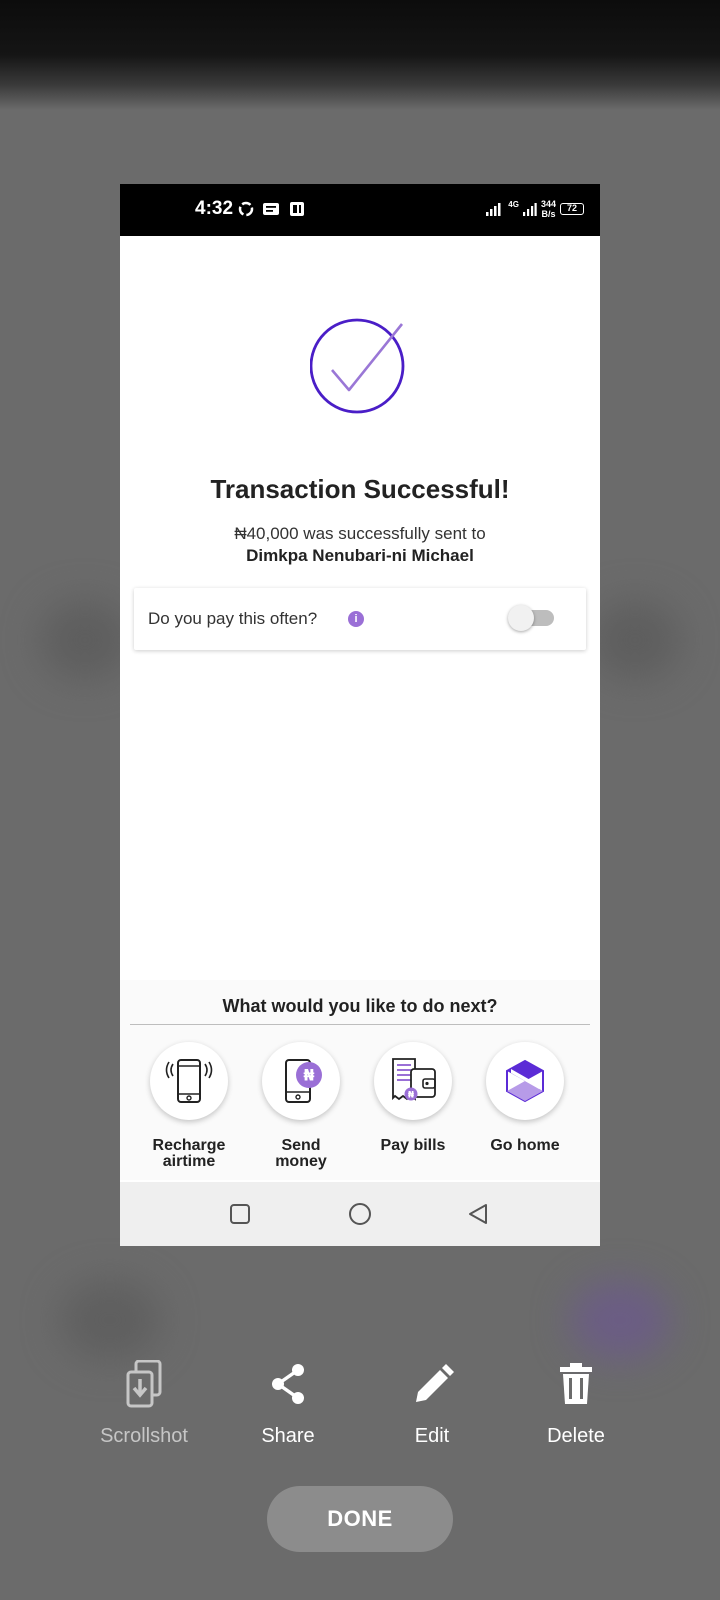 This screenshot has height=1600, width=720. Describe the element at coordinates (233, 618) in the screenshot. I see `pay-often-label: Do you pay this often?` at that location.